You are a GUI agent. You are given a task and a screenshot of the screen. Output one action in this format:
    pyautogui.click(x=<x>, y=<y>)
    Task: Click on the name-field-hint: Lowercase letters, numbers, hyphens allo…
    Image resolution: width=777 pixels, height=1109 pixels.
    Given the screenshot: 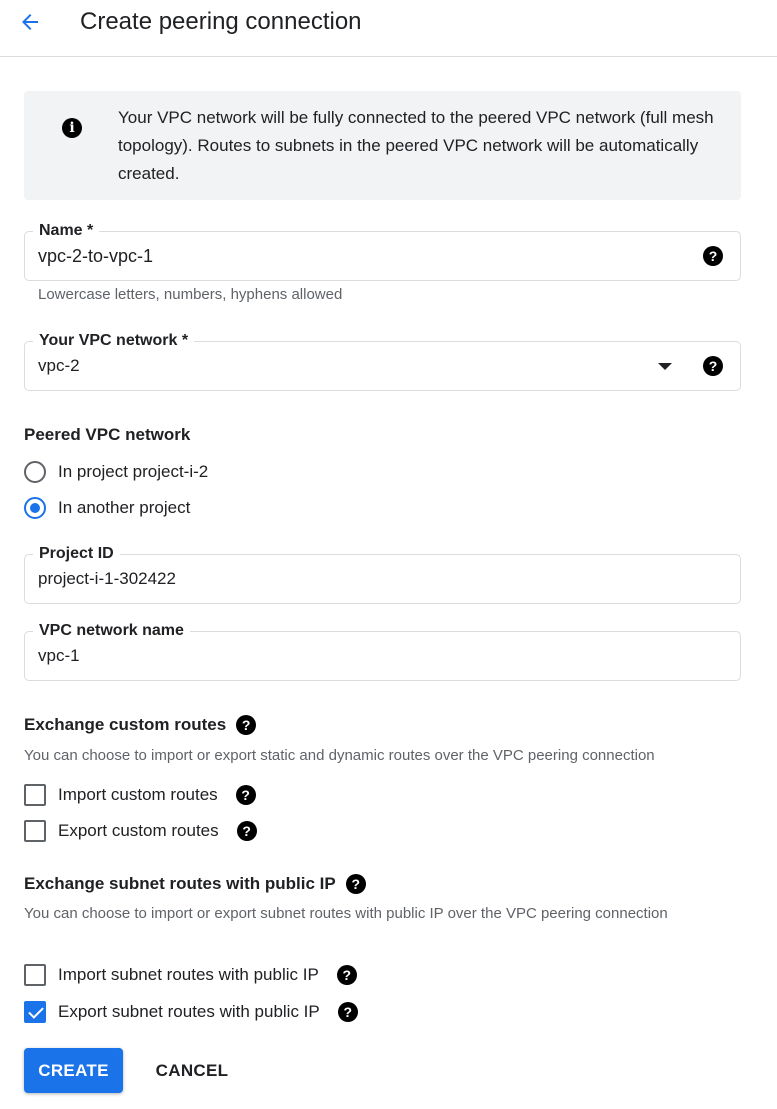 What is the action you would take?
    pyautogui.click(x=190, y=294)
    